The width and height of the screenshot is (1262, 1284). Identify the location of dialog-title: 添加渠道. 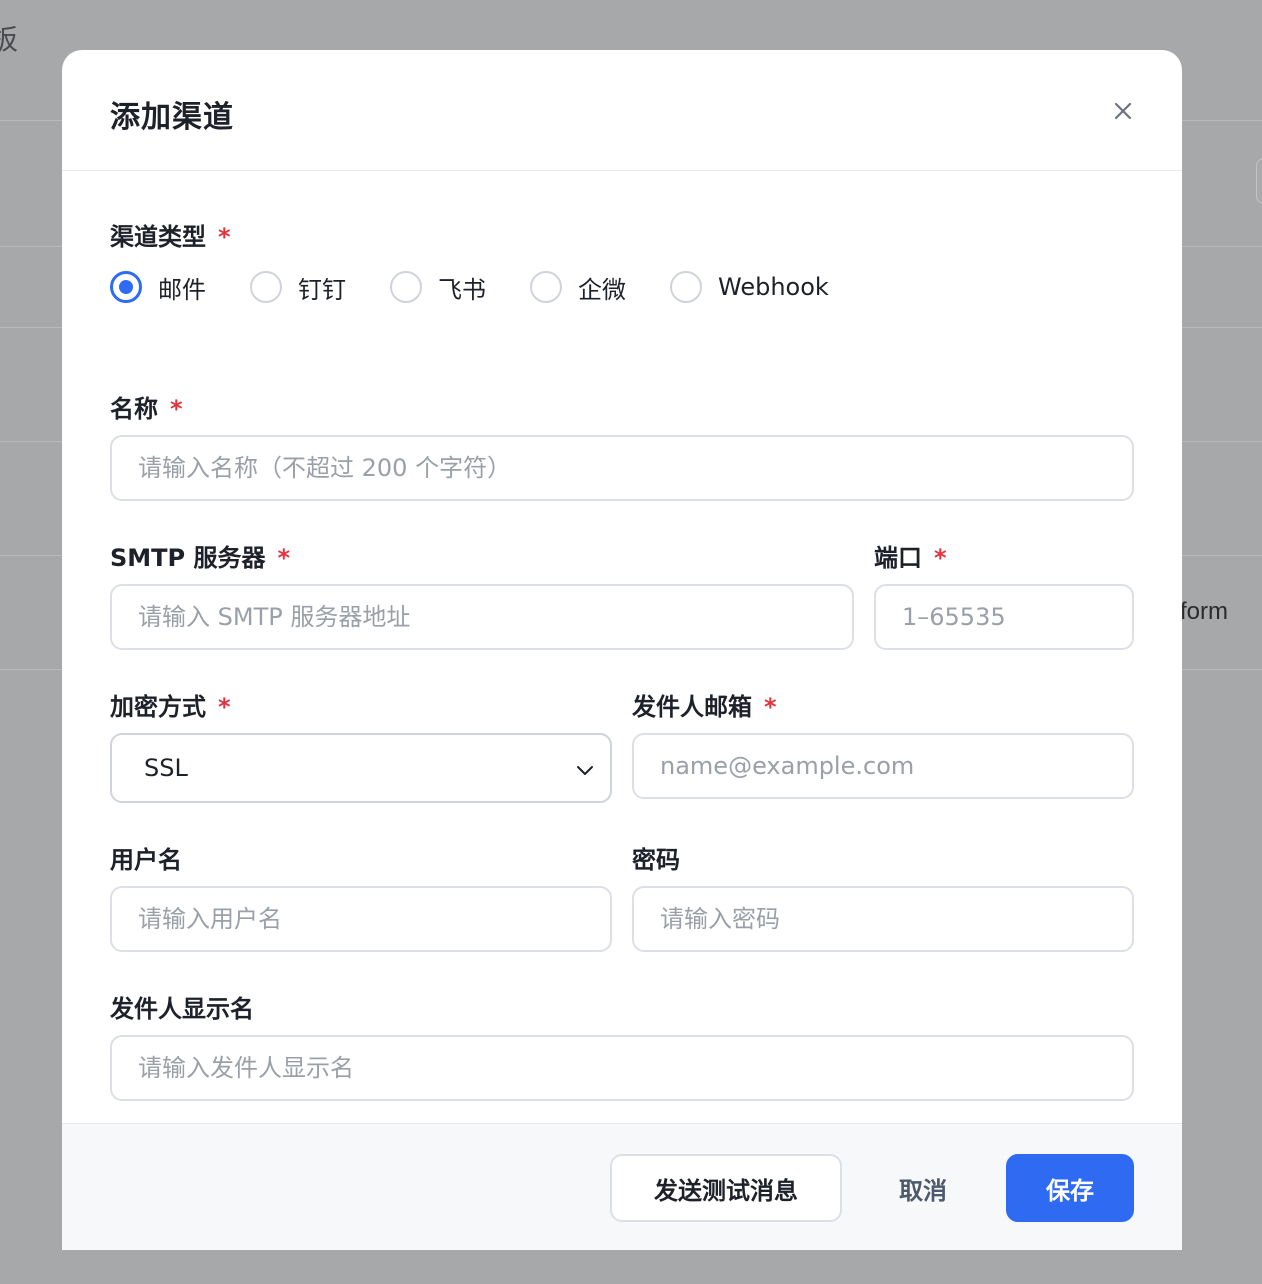
(172, 117).